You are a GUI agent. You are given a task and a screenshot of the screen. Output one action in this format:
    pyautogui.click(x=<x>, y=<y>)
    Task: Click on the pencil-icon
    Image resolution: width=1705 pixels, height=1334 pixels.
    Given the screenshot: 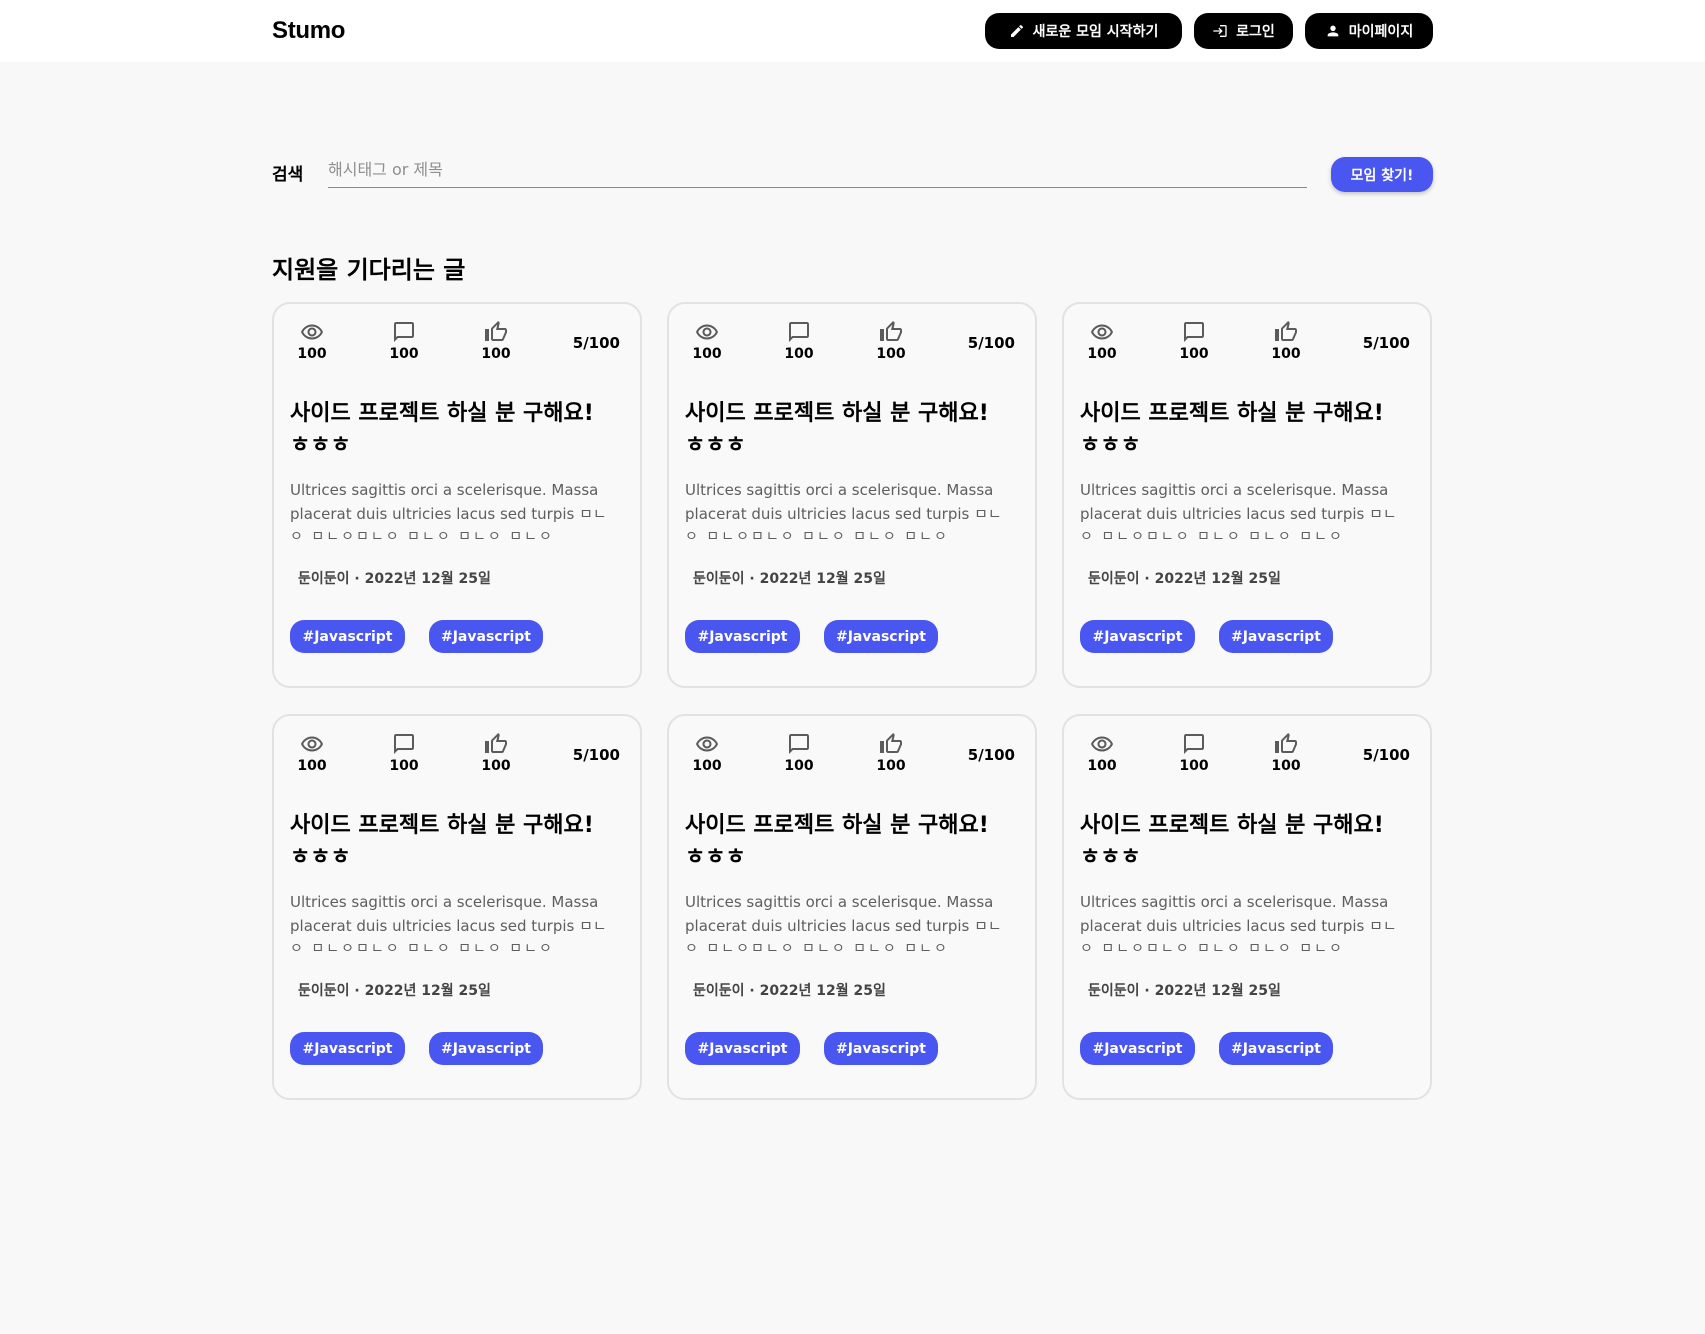 What is the action you would take?
    pyautogui.click(x=1016, y=30)
    